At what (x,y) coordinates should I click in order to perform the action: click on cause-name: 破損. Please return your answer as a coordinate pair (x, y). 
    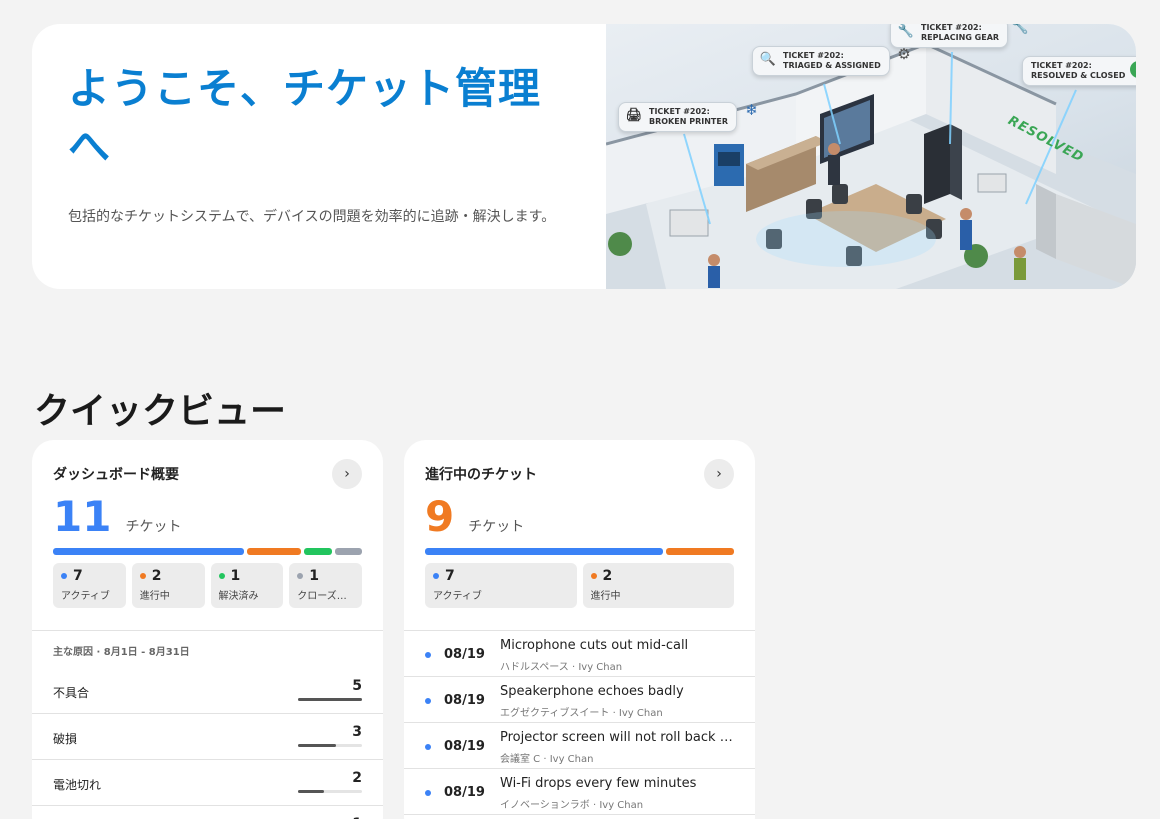
    Looking at the image, I should click on (65, 739).